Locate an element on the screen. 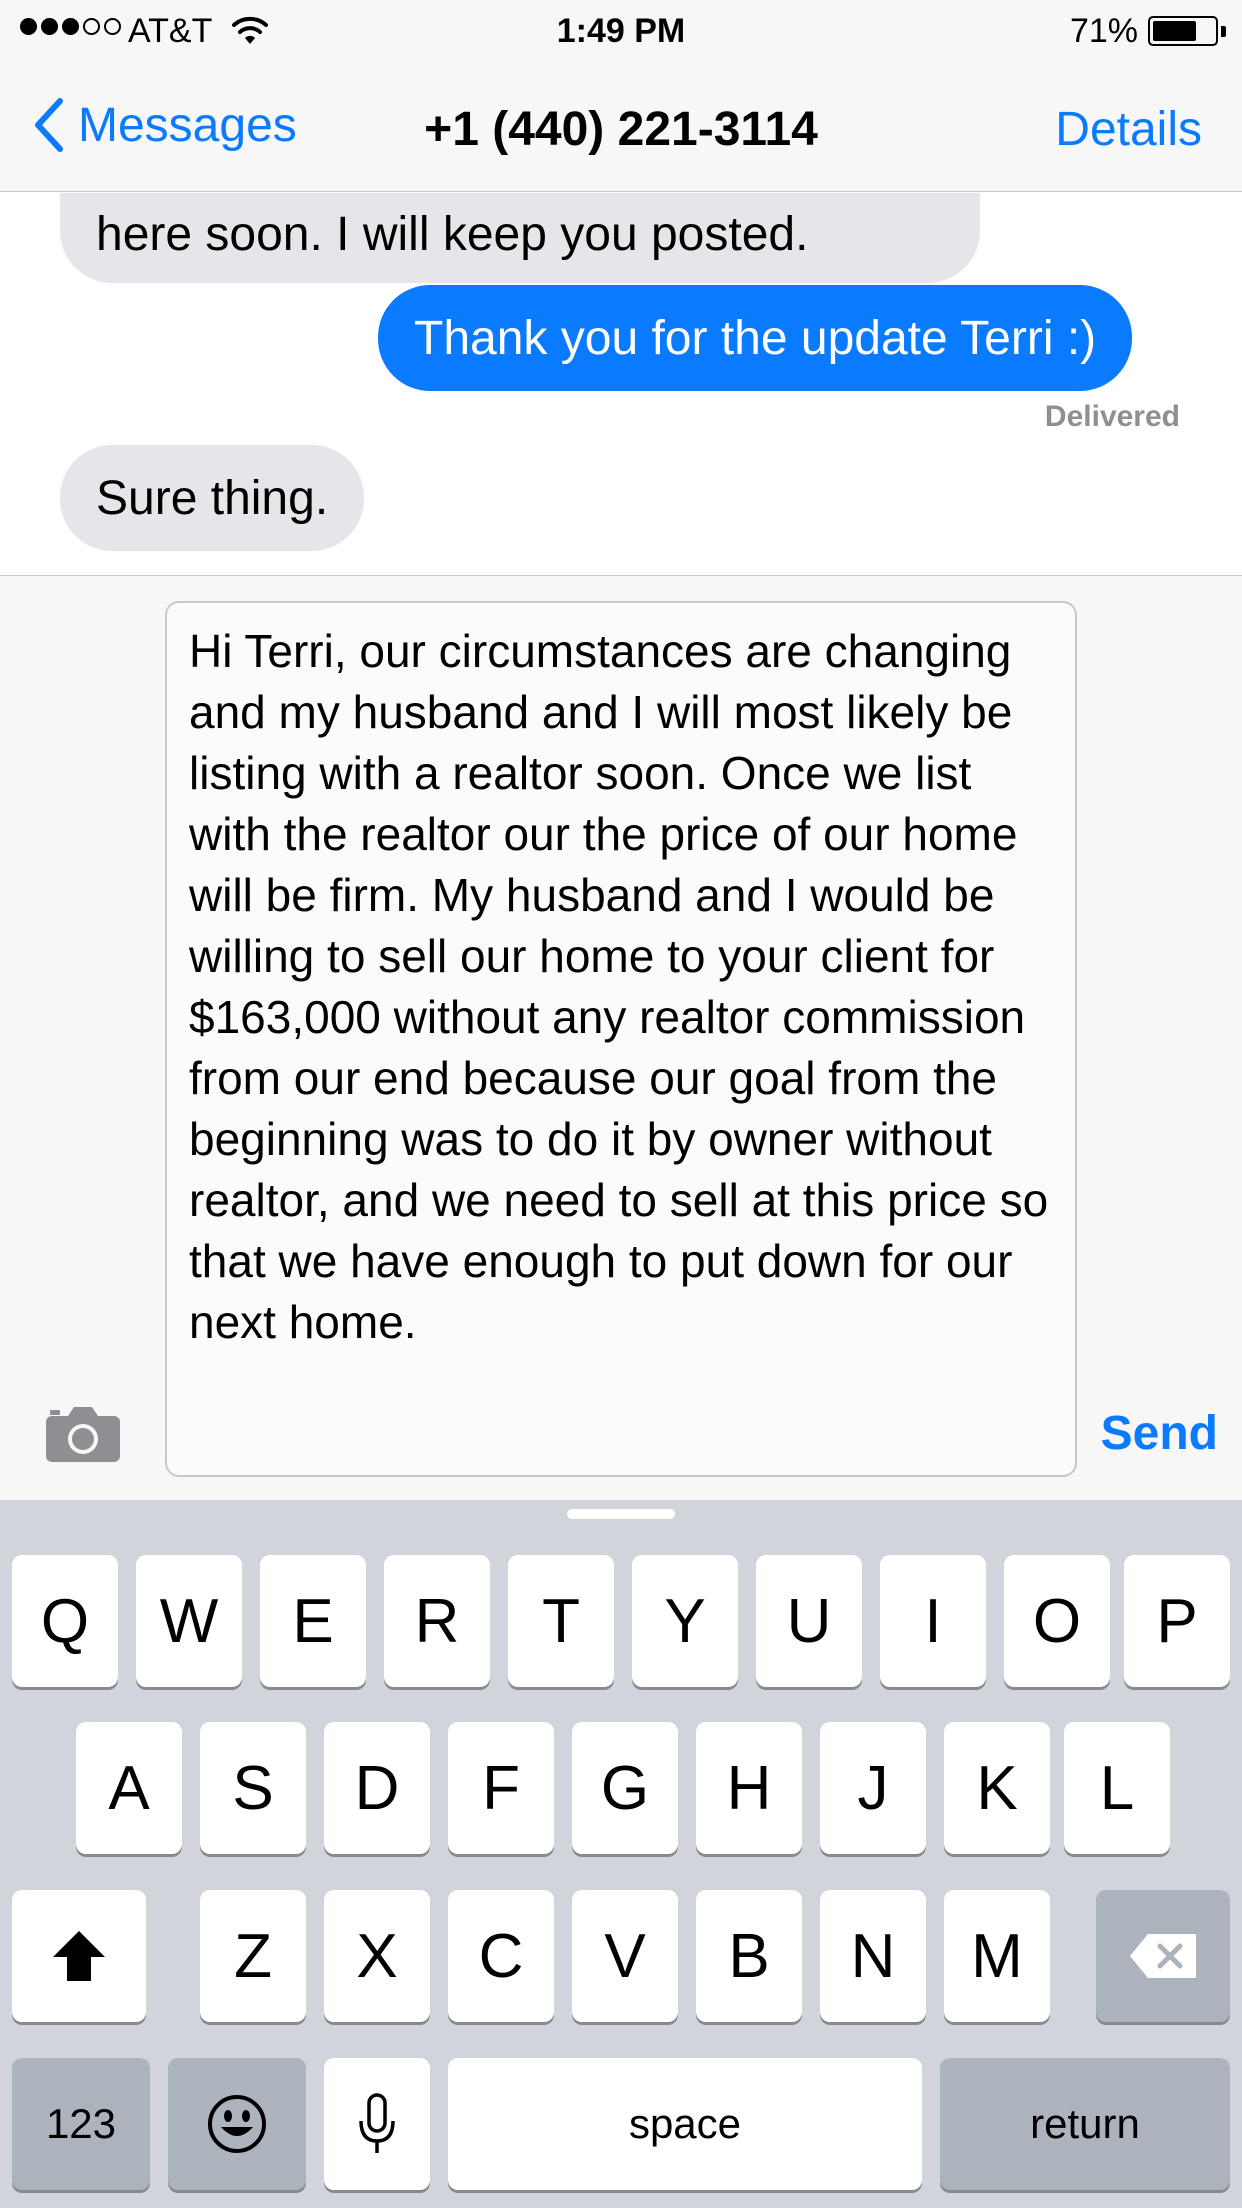  delete-icon is located at coordinates (1163, 1956).